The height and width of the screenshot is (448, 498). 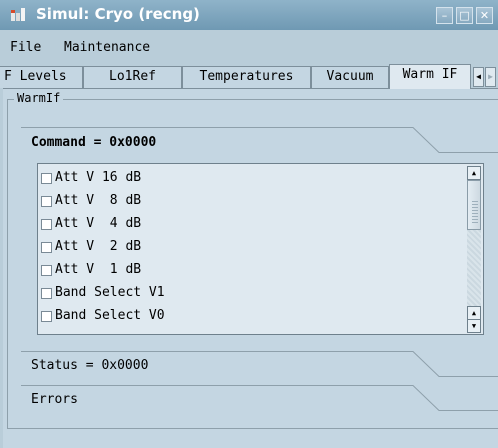 What do you see at coordinates (249, 45) in the screenshot?
I see `menu-bar: File Maintenance` at bounding box center [249, 45].